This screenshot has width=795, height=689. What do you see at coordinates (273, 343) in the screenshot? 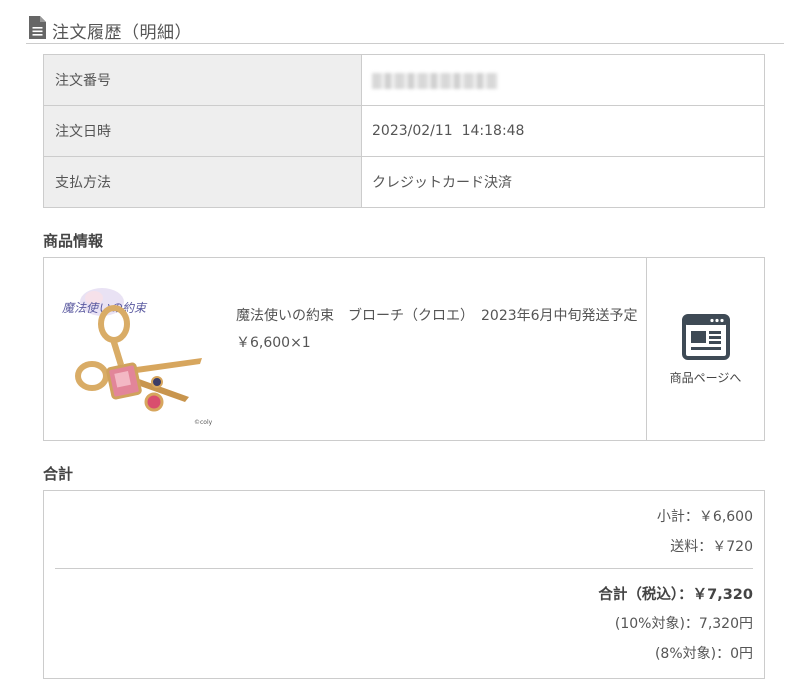
I see `product-price-quantity: ￥6,600×1` at bounding box center [273, 343].